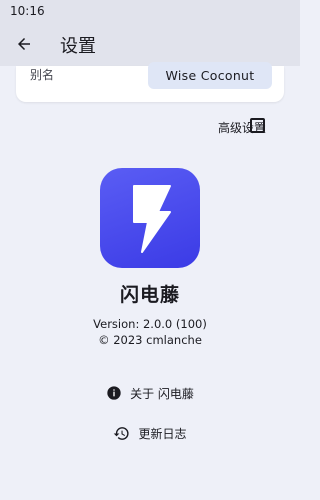  Describe the element at coordinates (162, 433) in the screenshot. I see `changelog-link-label: 更新日志` at that location.